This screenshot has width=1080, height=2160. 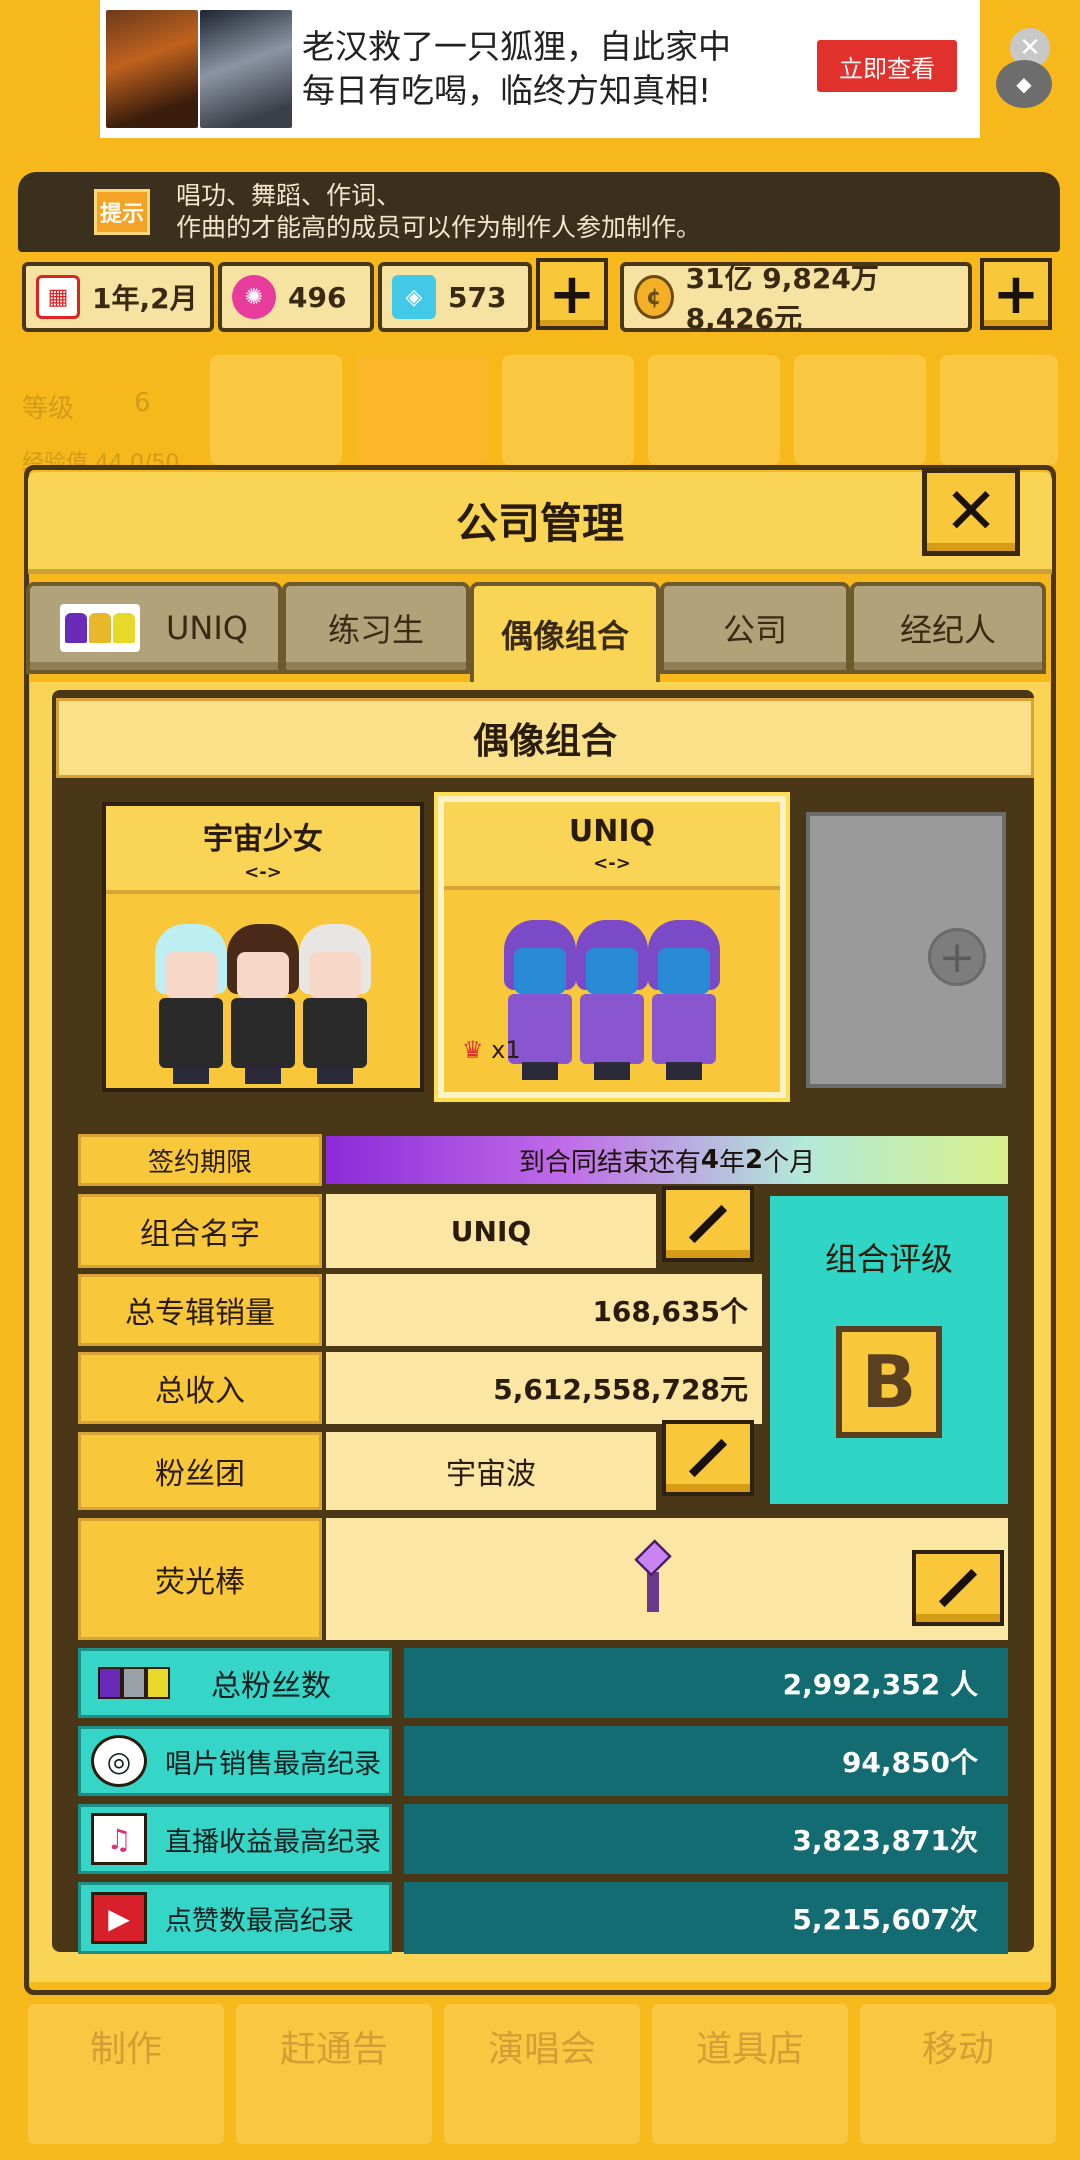 I want to click on livestream-record-value: 3,823,871次, so click(x=706, y=1839).